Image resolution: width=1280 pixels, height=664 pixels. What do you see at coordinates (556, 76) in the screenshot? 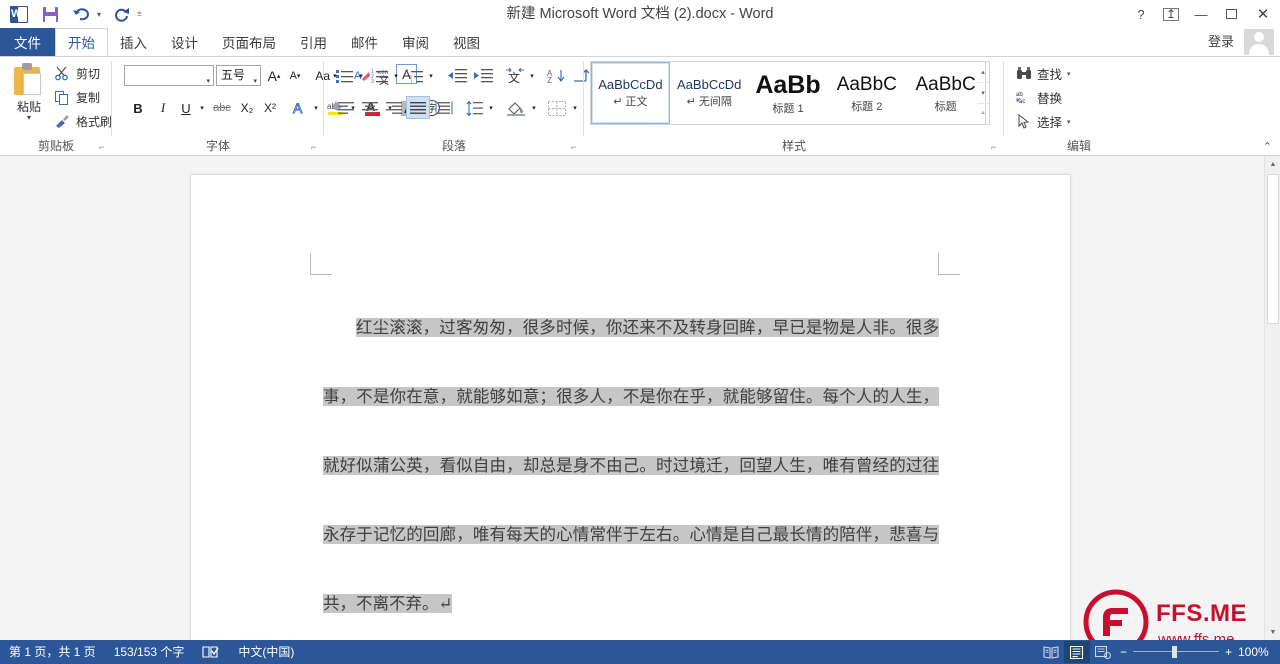
I see `sort-button: A Z` at bounding box center [556, 76].